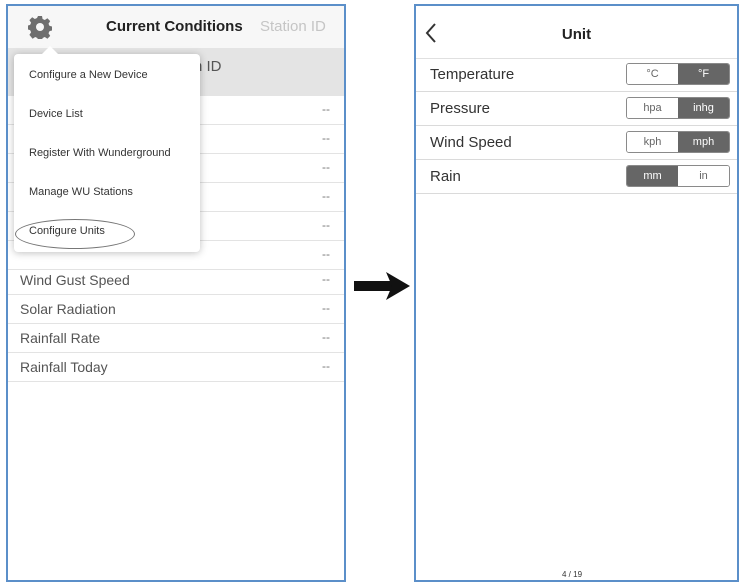 Image resolution: width=740 pixels, height=583 pixels. Describe the element at coordinates (445, 176) in the screenshot. I see `unit-row-label: Rain` at that location.